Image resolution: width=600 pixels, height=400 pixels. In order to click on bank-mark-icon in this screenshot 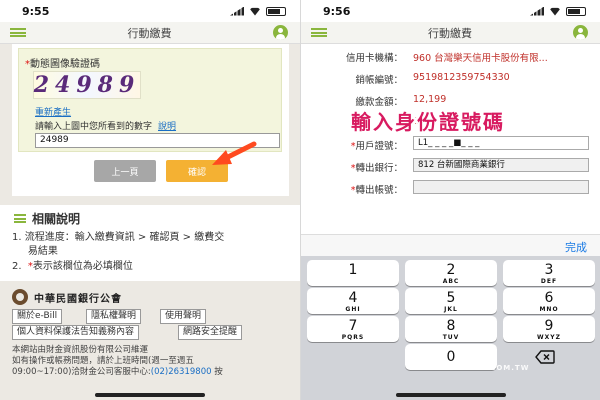, I will do `click(20, 297)`.